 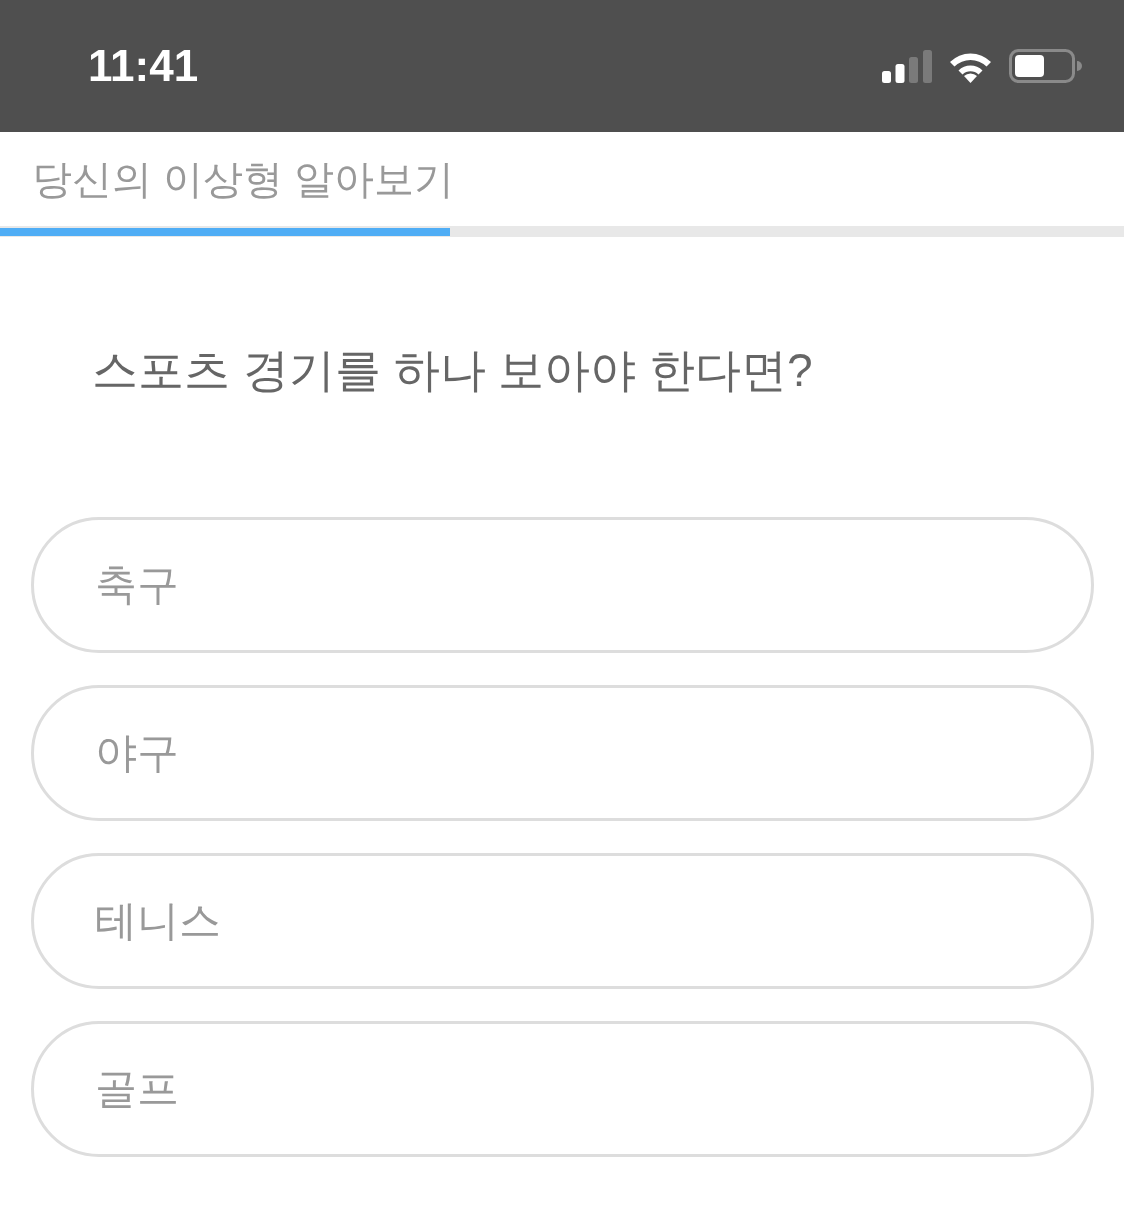 What do you see at coordinates (452, 370) in the screenshot?
I see `question-text: 스포츠 경기를 하나 보아야 한다면?` at bounding box center [452, 370].